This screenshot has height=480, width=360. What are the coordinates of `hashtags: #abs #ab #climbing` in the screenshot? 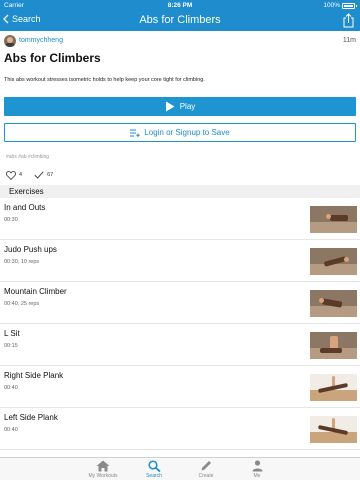 It's located at (27, 157).